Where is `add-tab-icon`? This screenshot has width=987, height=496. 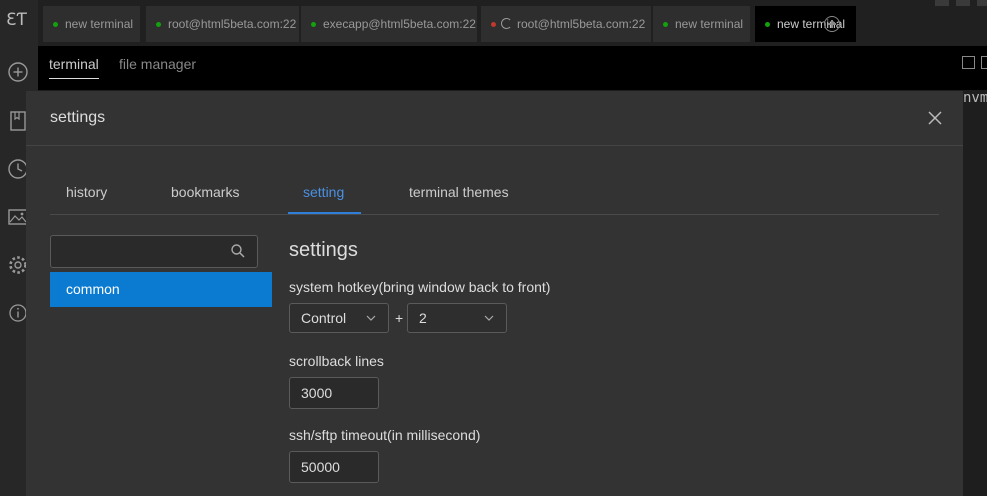
add-tab-icon is located at coordinates (832, 24).